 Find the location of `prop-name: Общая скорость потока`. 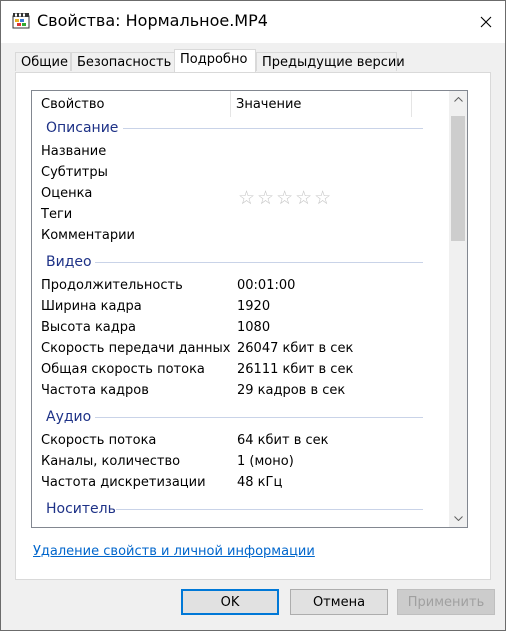

prop-name: Общая скорость потока is located at coordinates (123, 369).